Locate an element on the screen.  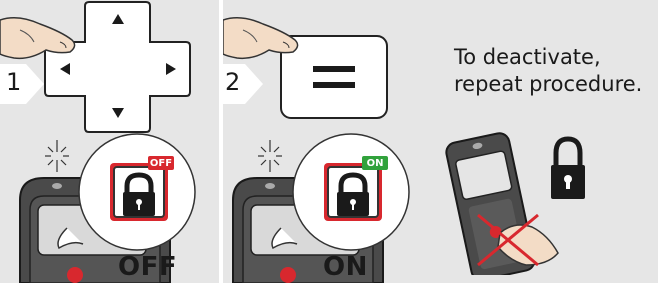
state-label-off: OFF is located at coordinates (148, 267).